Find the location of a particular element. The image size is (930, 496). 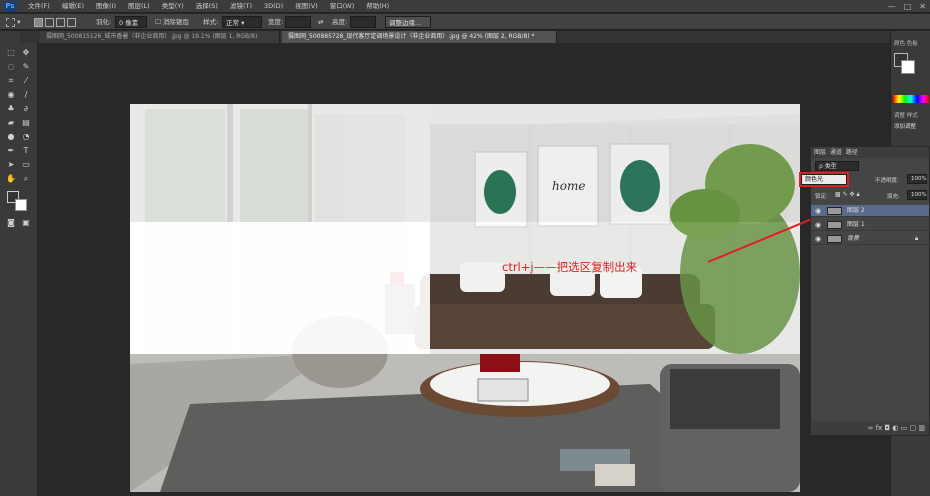

tab-adjustments: 调整 is located at coordinates (899, 116).